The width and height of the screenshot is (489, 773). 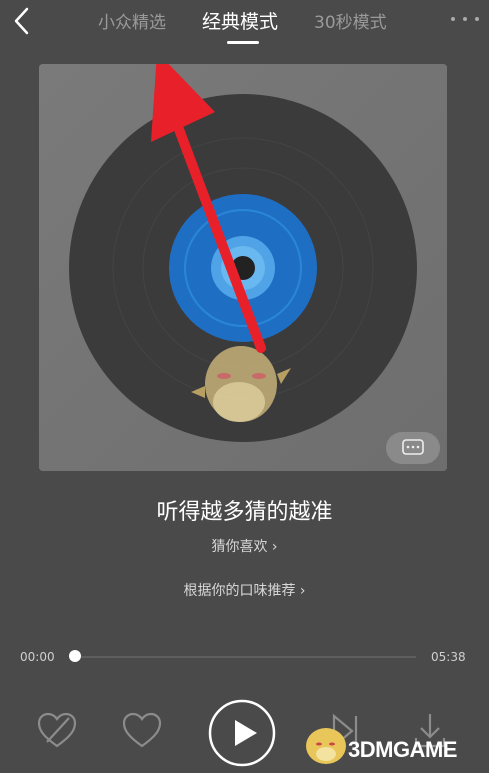 I want to click on dislike-heart-icon, so click(x=57, y=731).